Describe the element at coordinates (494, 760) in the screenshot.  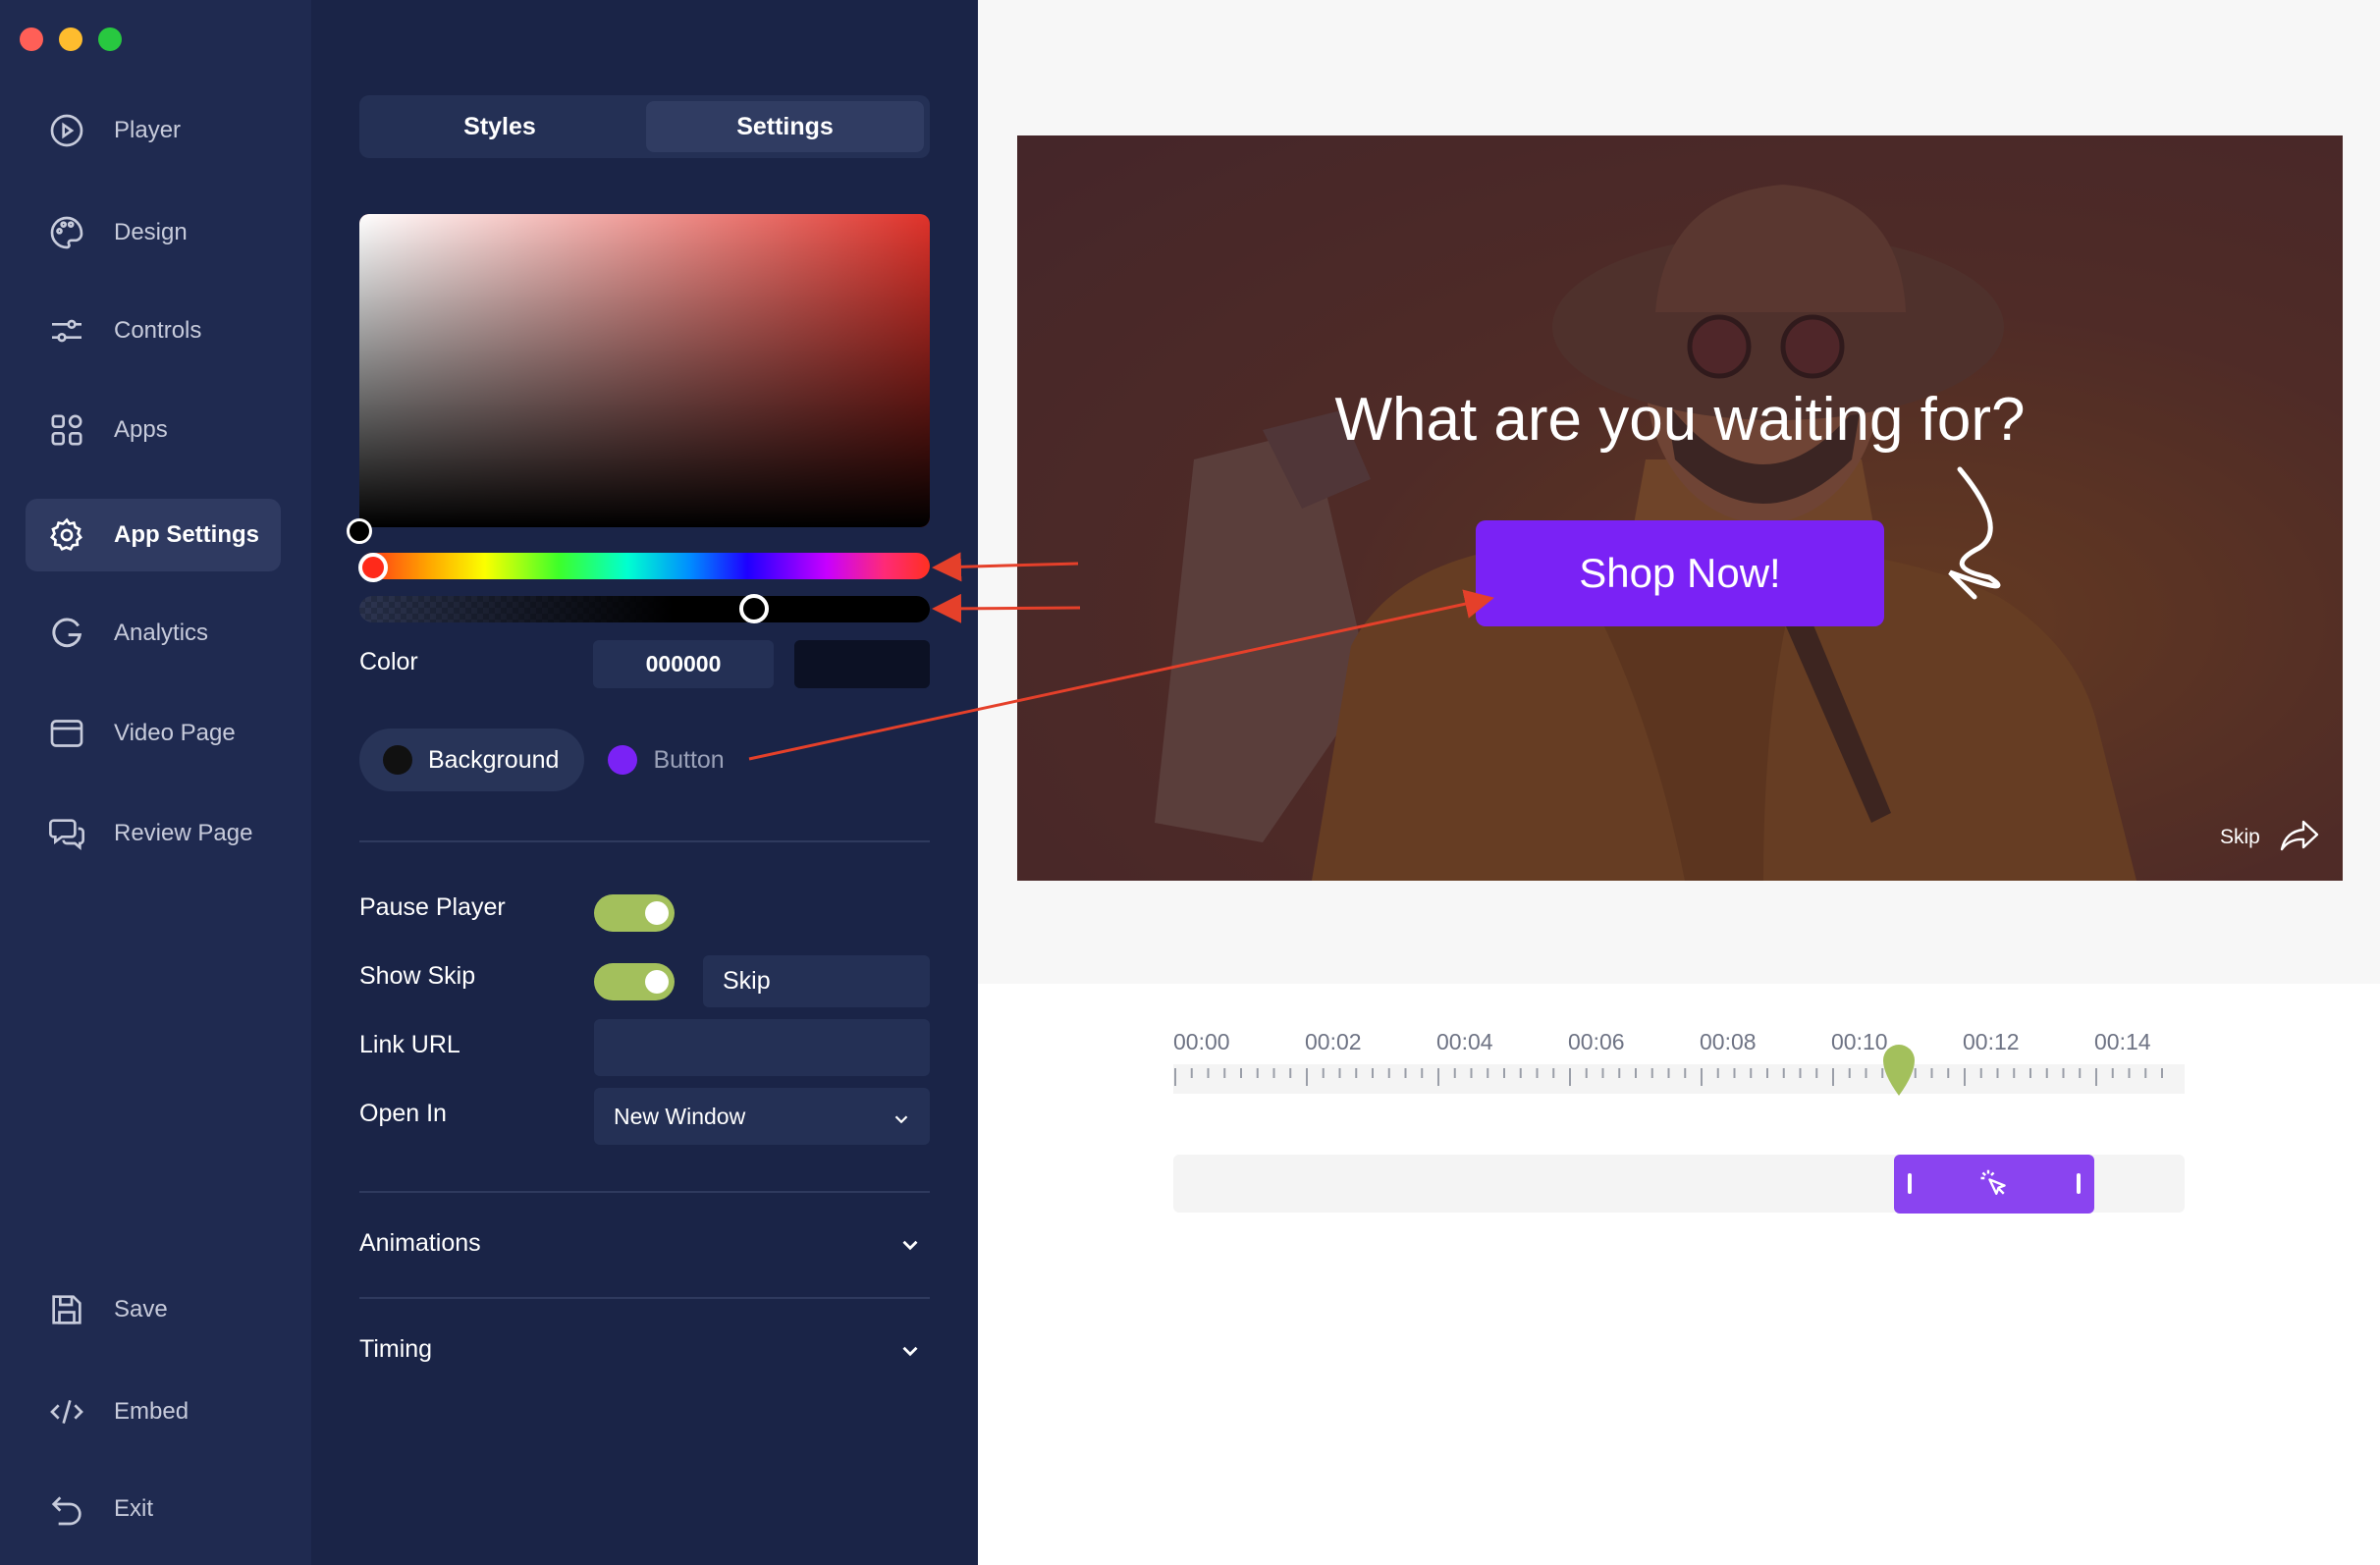
I see `target-background-label: Background` at that location.